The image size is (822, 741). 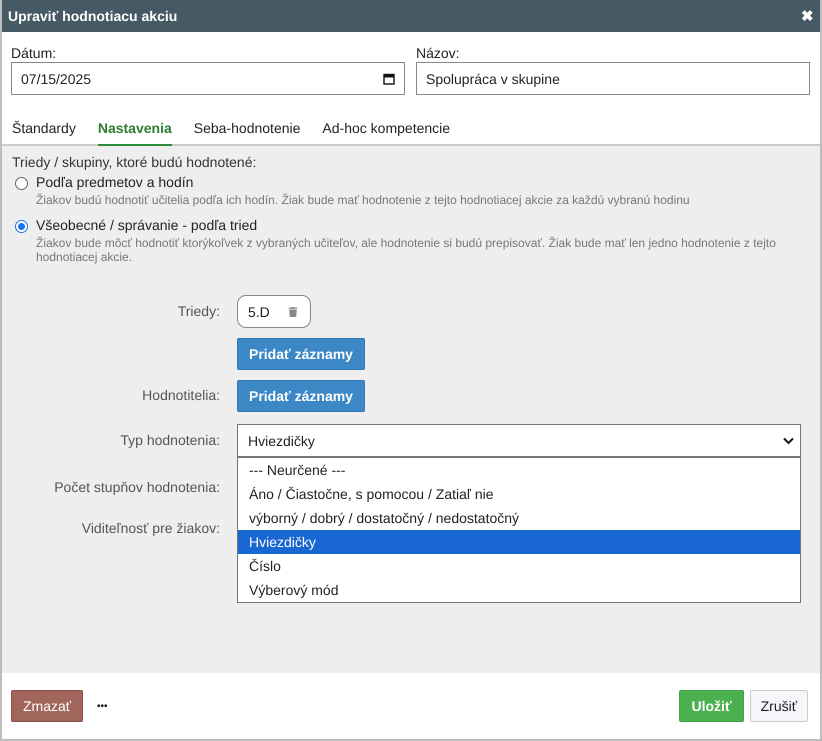 I want to click on dropdown-option: --- Neurčené ---, so click(x=519, y=470).